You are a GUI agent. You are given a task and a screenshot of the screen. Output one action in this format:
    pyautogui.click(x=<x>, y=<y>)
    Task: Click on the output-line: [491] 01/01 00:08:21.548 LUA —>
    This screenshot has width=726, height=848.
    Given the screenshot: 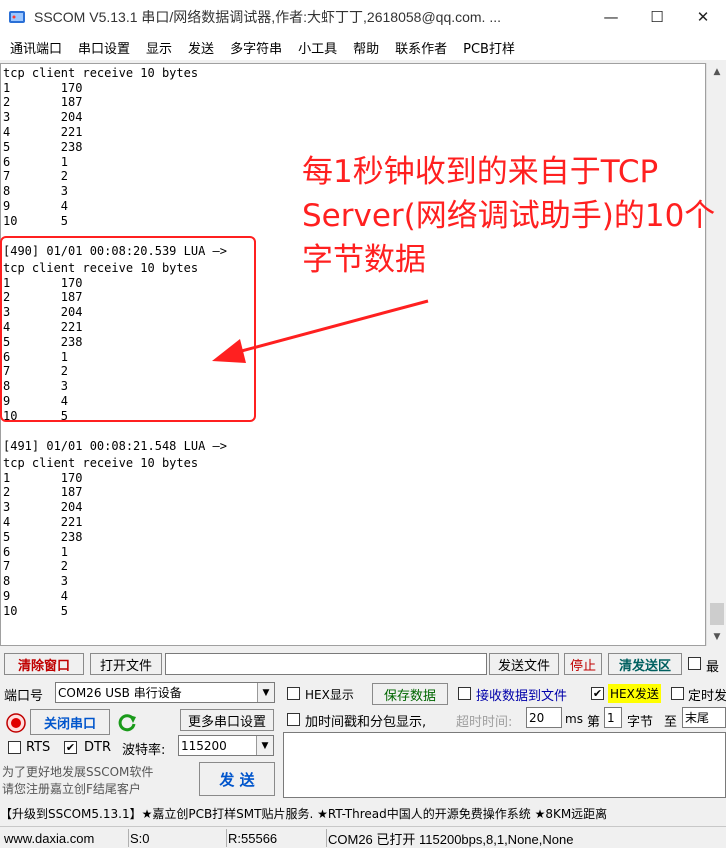 What is the action you would take?
    pyautogui.click(x=115, y=446)
    